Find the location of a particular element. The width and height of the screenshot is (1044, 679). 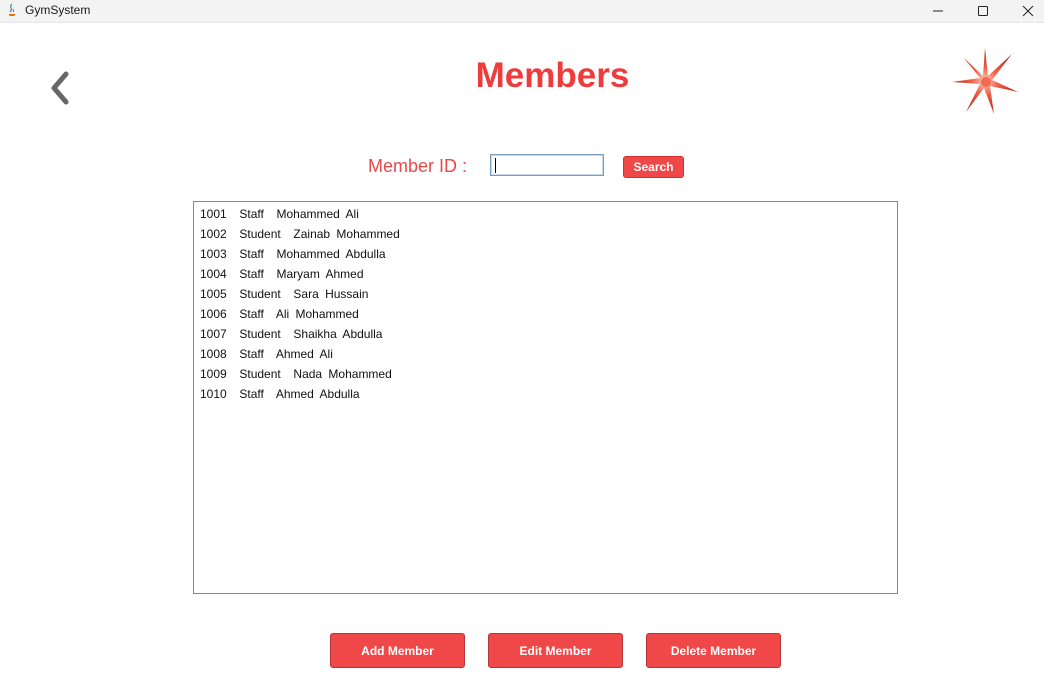

close-button is located at coordinates (1024, 11).